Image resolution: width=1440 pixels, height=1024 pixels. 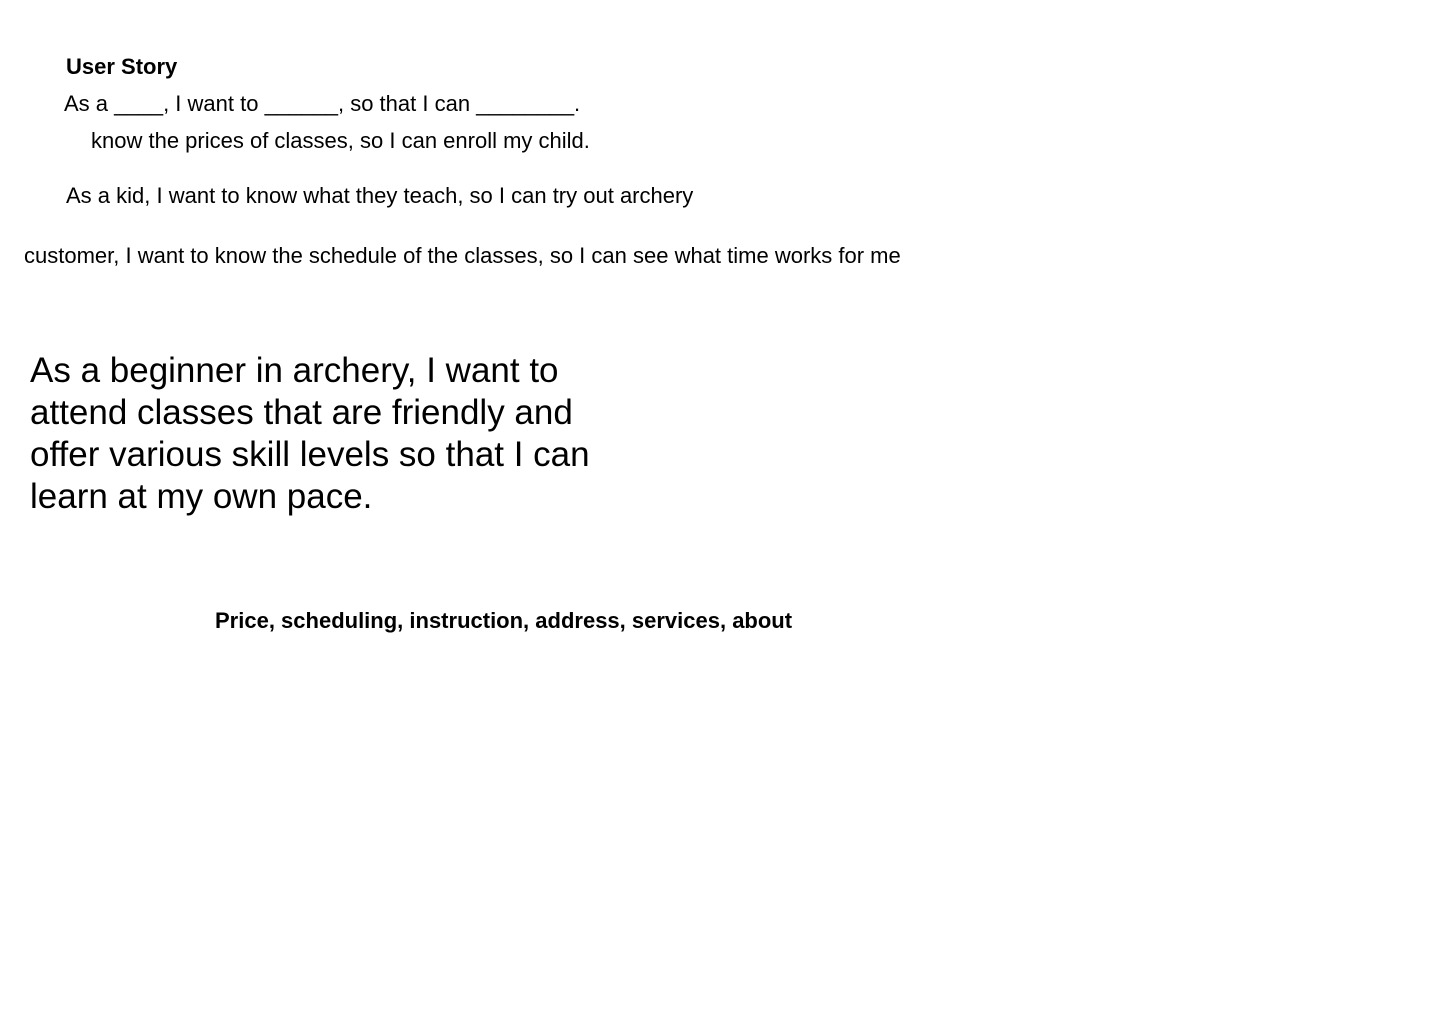 What do you see at coordinates (122, 66) in the screenshot?
I see `page-heading: User Story` at bounding box center [122, 66].